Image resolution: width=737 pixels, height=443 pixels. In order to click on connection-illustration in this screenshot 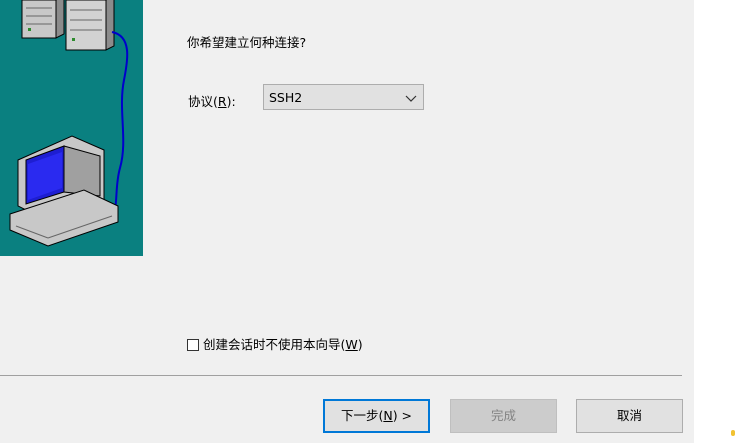, I will do `click(71, 128)`.